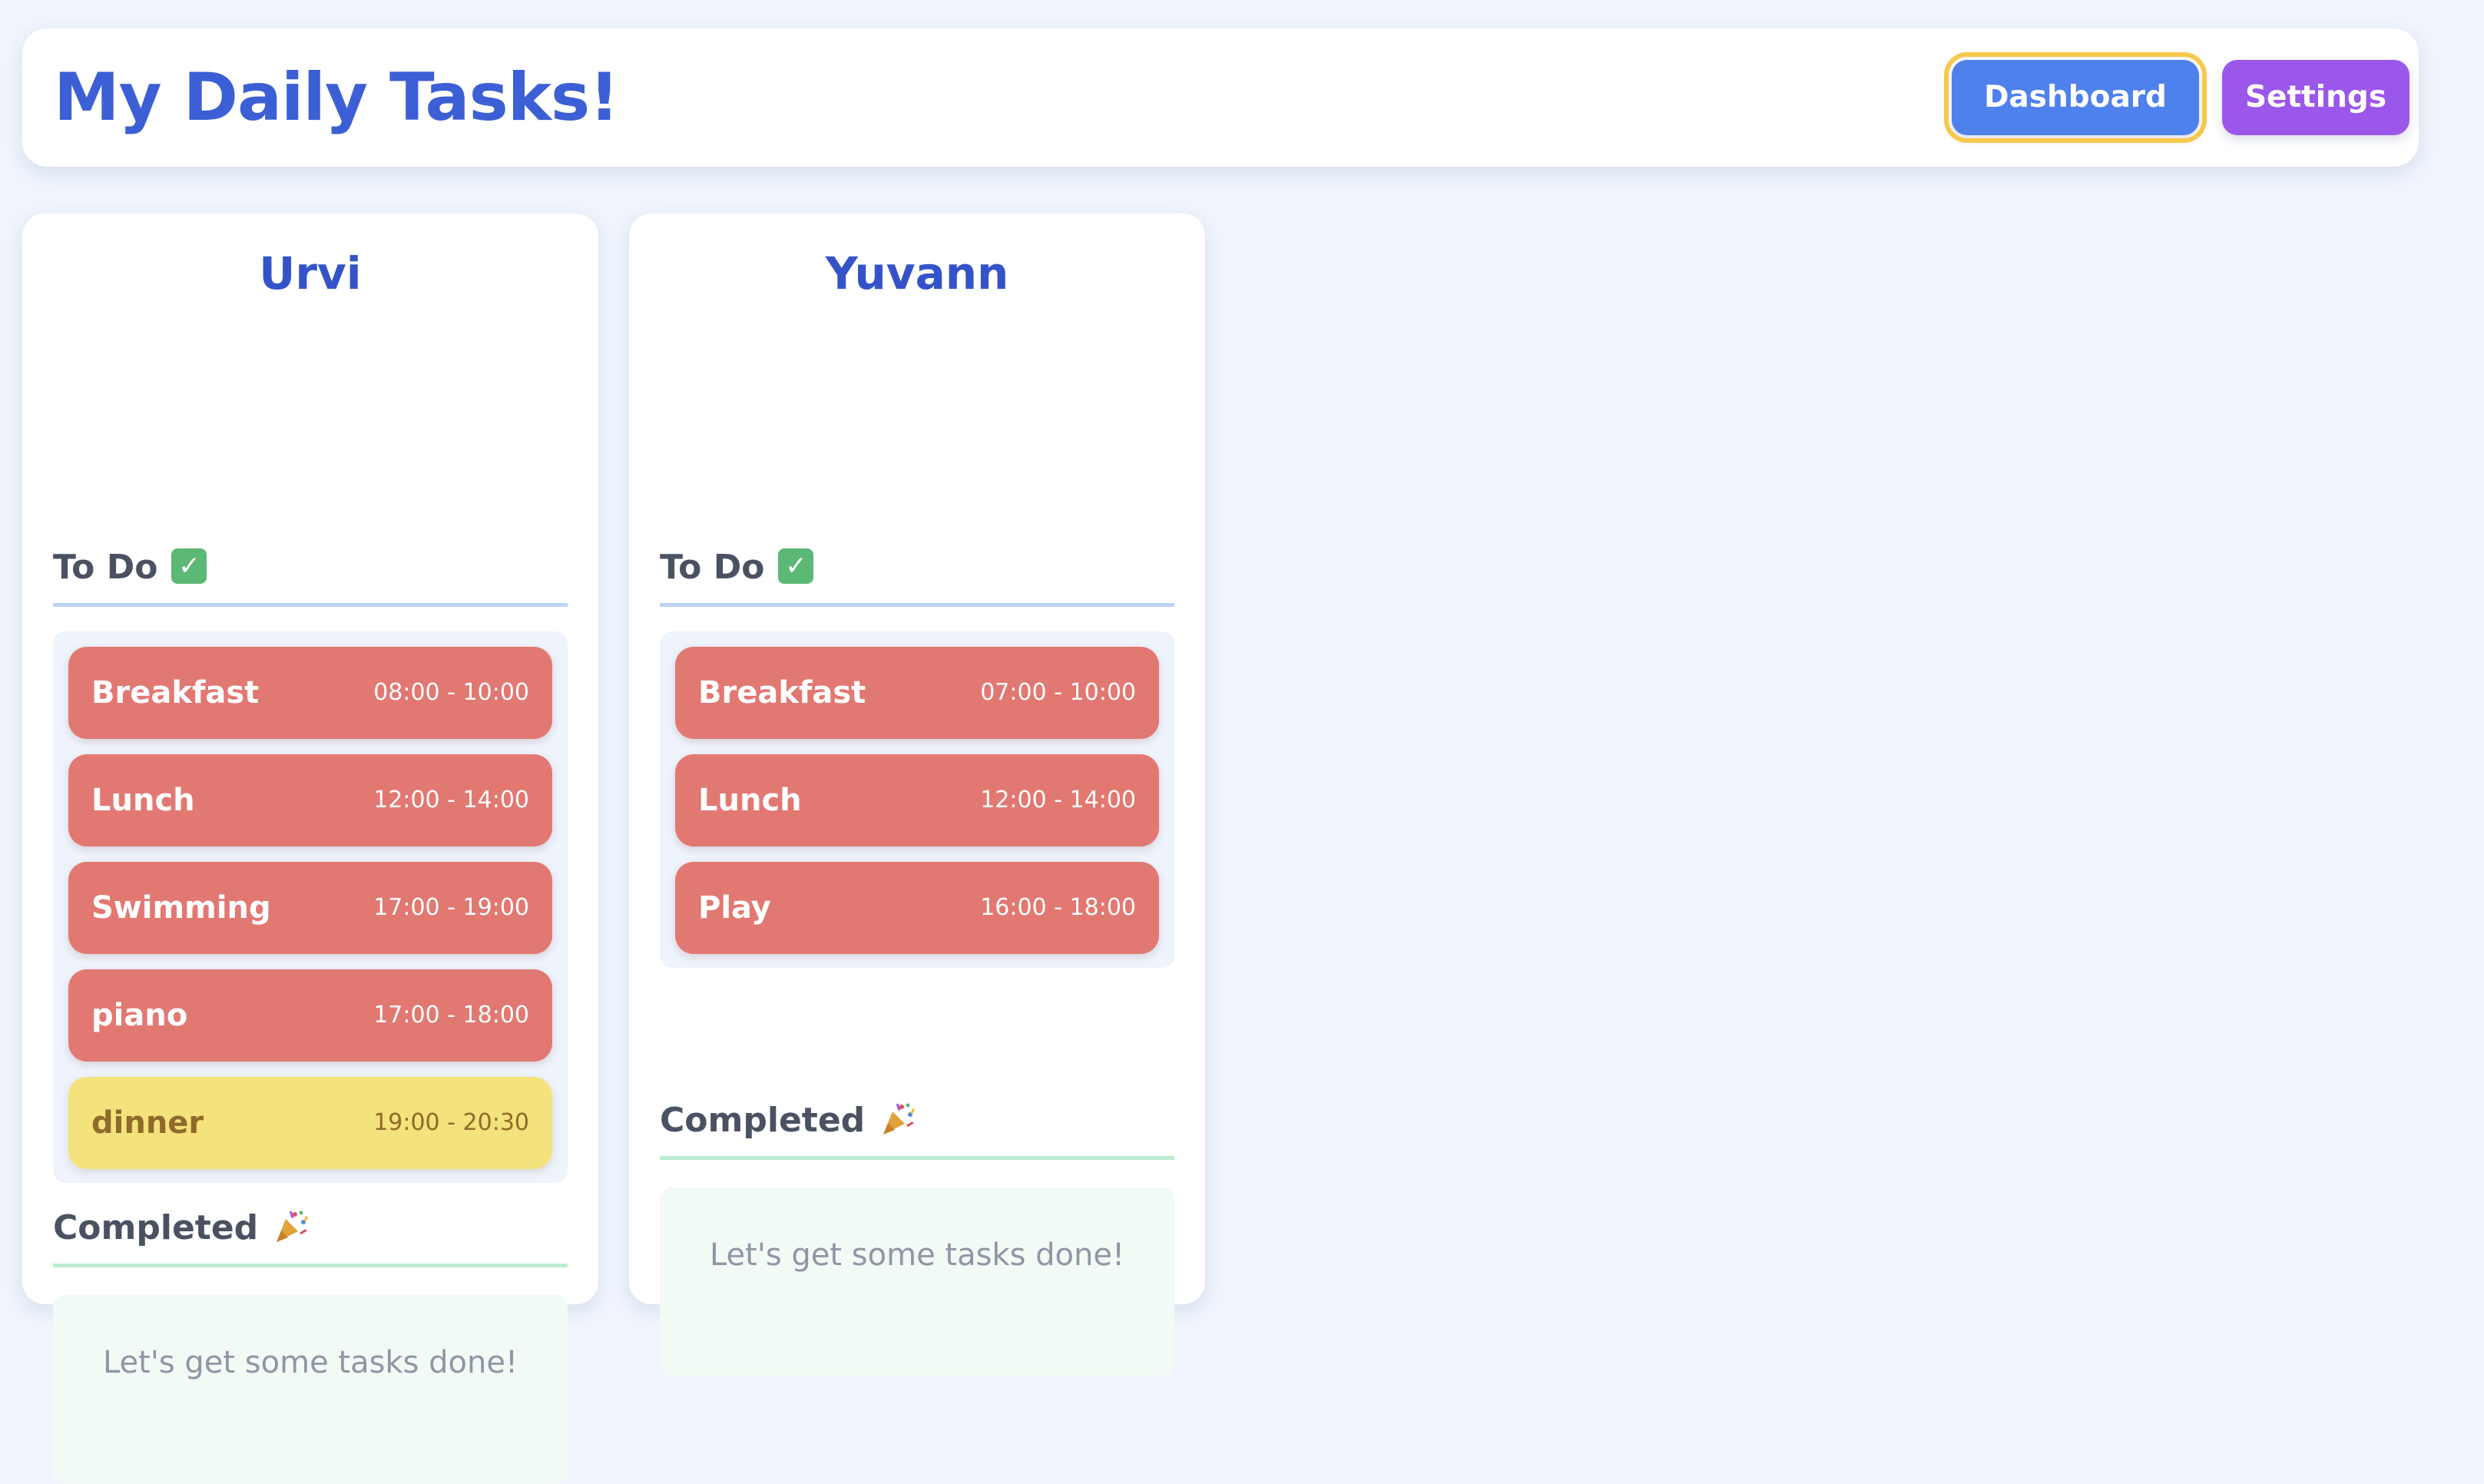 The height and width of the screenshot is (1484, 2484). I want to click on task-time: 17:00 - 19:00, so click(451, 907).